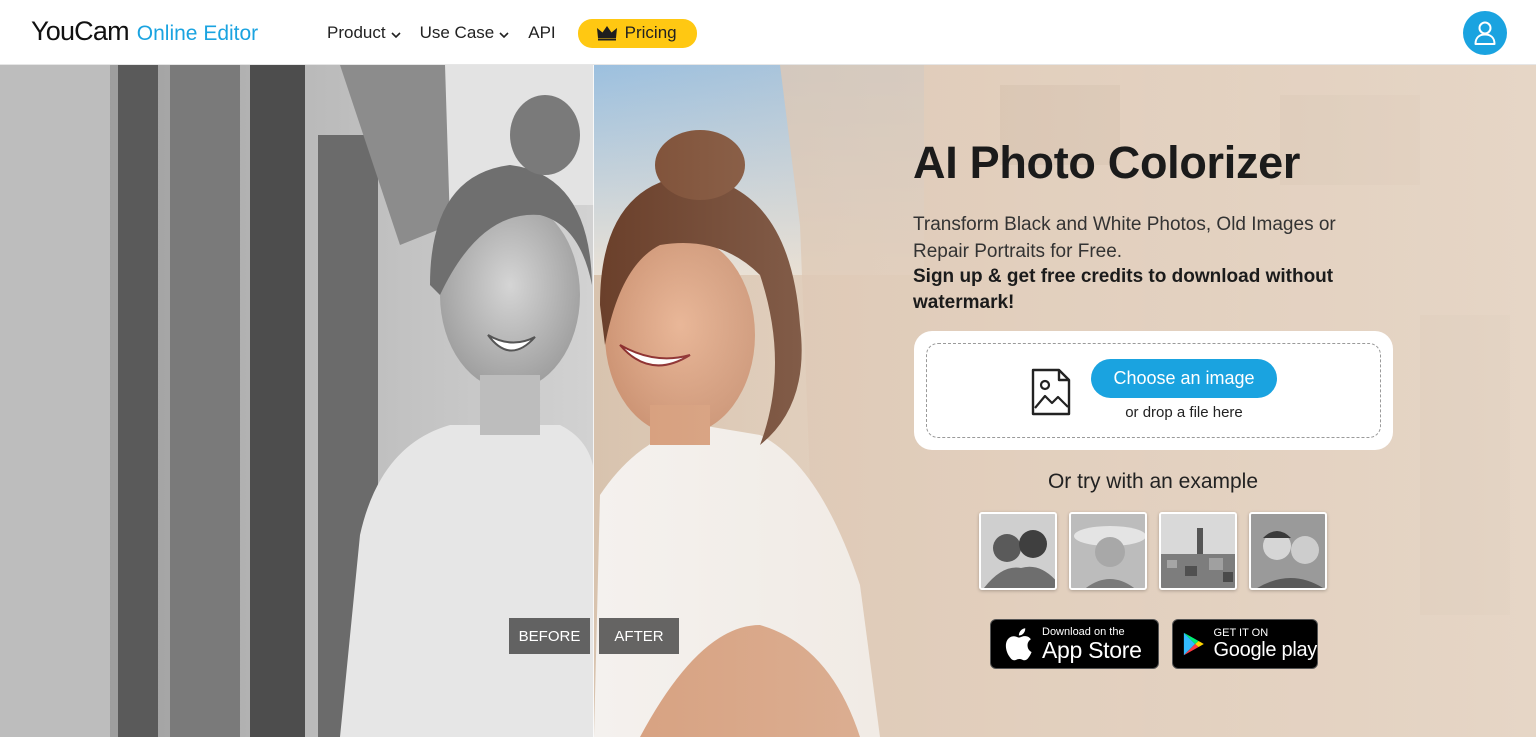  Describe the element at coordinates (197, 33) in the screenshot. I see `logo-sub-text: Online Editor` at that location.